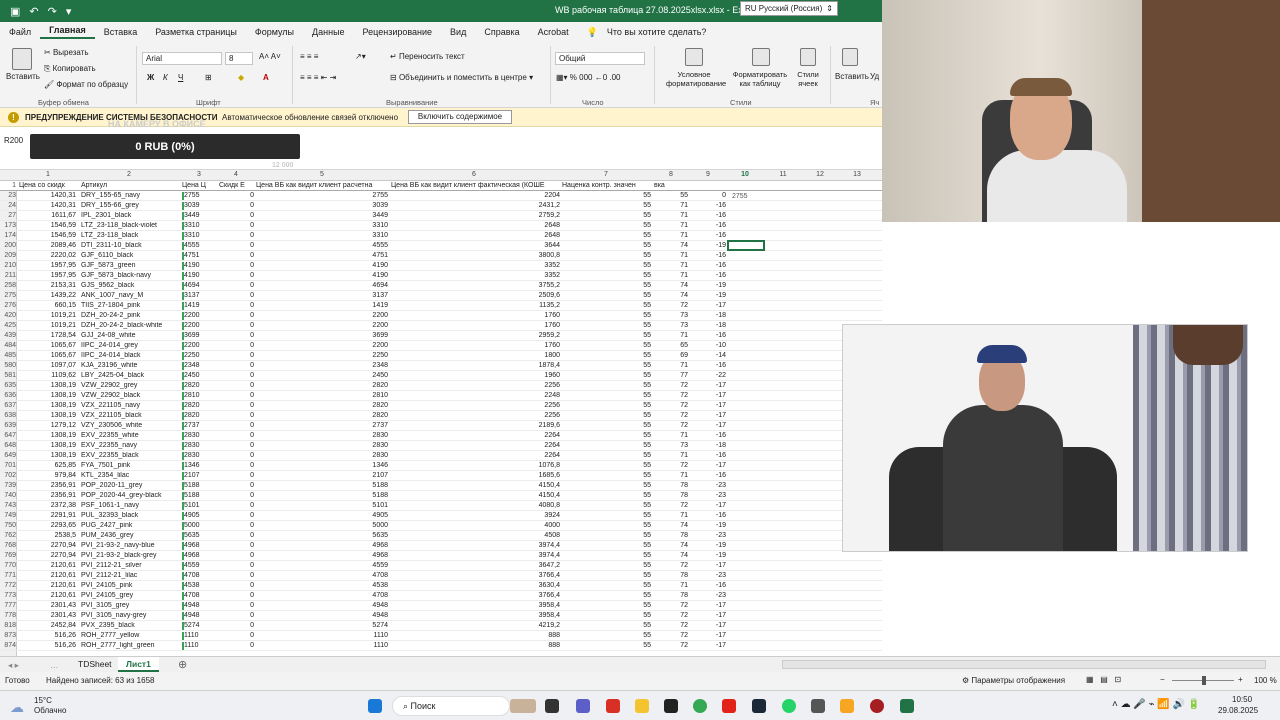 This screenshot has height=720, width=1280. I want to click on wb-actual-price-cell: 4508, so click(530, 536).